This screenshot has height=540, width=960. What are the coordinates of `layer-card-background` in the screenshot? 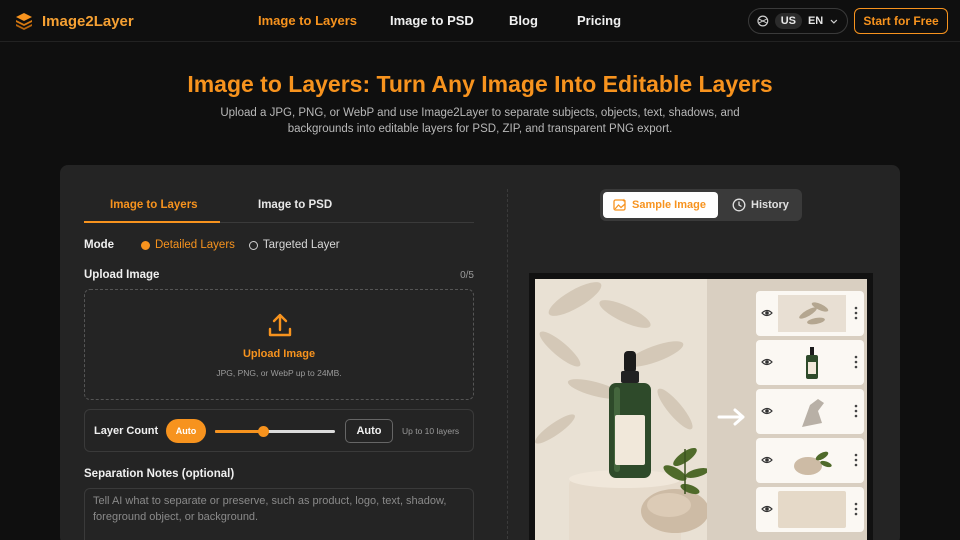 It's located at (810, 509).